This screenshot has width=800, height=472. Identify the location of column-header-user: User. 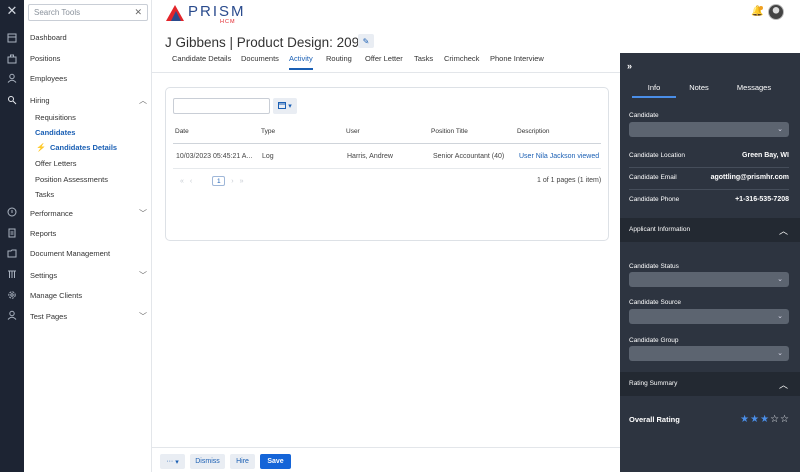
(353, 131).